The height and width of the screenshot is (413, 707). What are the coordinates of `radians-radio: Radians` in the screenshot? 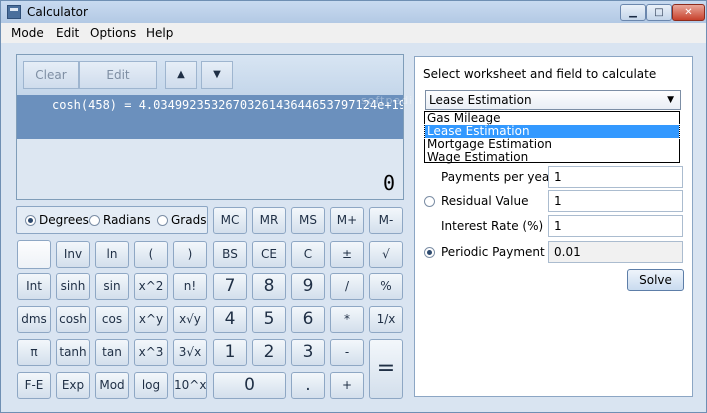 It's located at (120, 220).